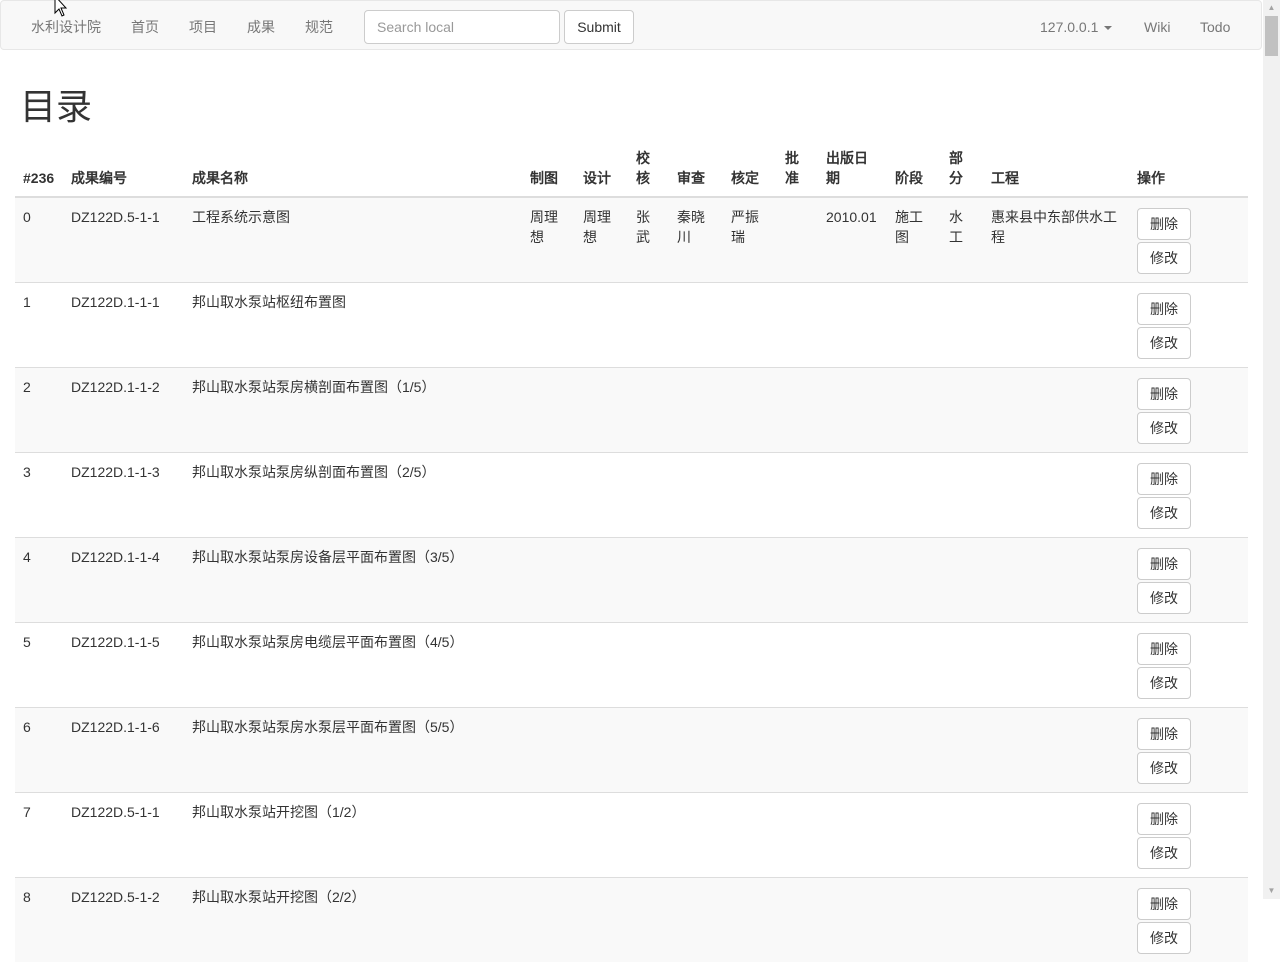 This screenshot has height=962, width=1280. I want to click on caret-down-icon, so click(1108, 28).